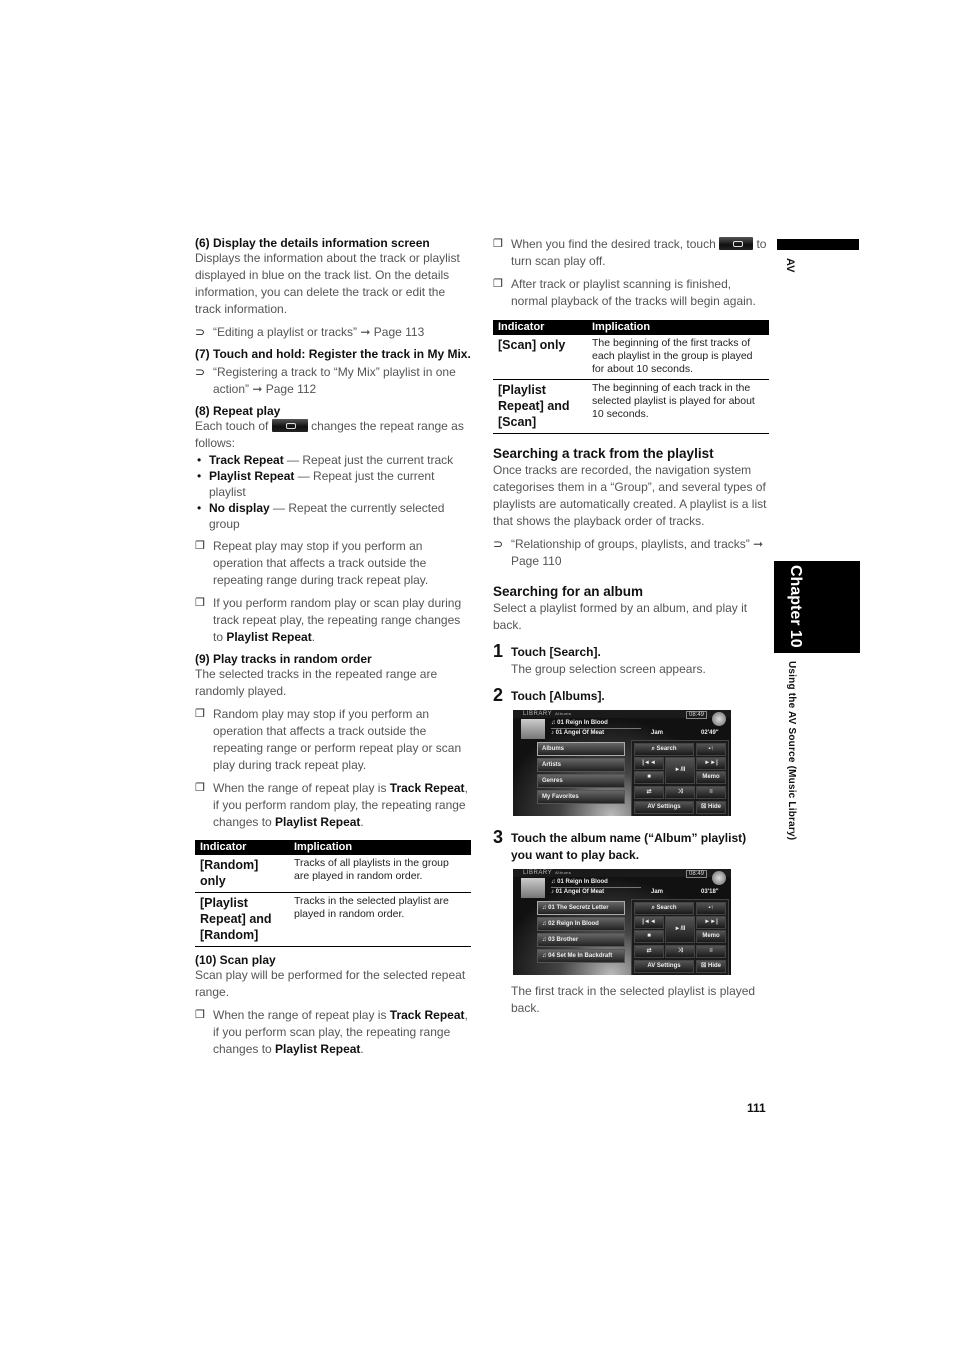 The image size is (954, 1351). I want to click on scan-icon, so click(736, 243).